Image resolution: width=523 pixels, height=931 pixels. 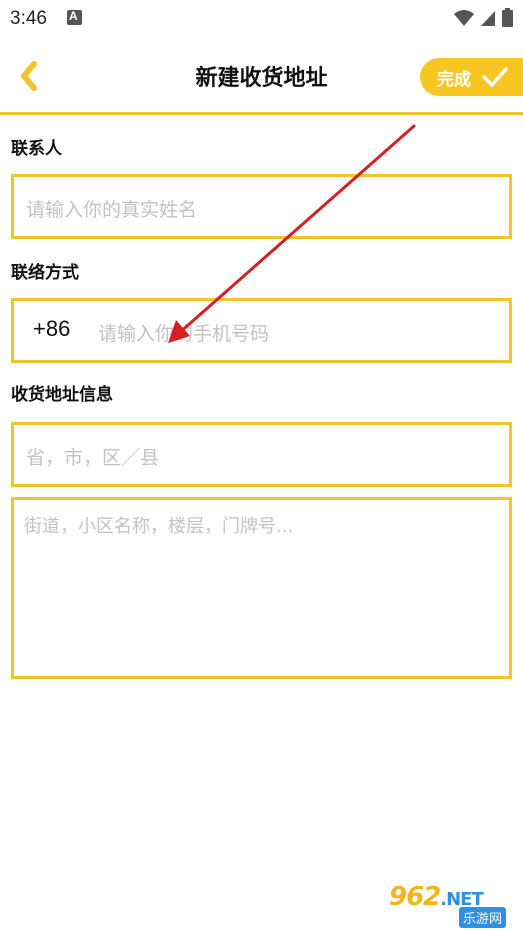 What do you see at coordinates (261, 454) in the screenshot?
I see `region-selector: 省，市，区／县` at bounding box center [261, 454].